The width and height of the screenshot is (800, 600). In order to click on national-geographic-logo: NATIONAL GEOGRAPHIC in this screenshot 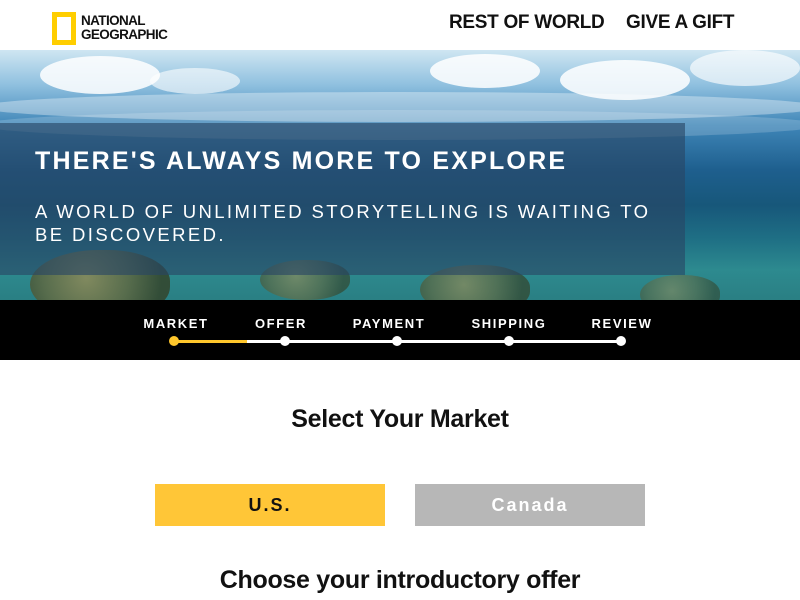, I will do `click(110, 28)`.